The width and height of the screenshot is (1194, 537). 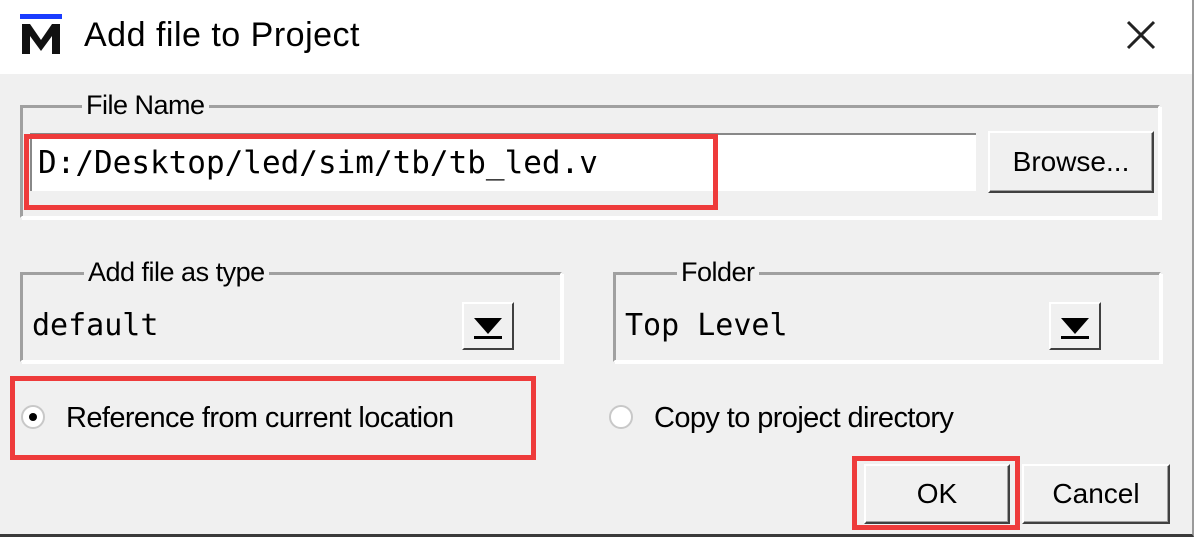 I want to click on close-button, so click(x=1140, y=35).